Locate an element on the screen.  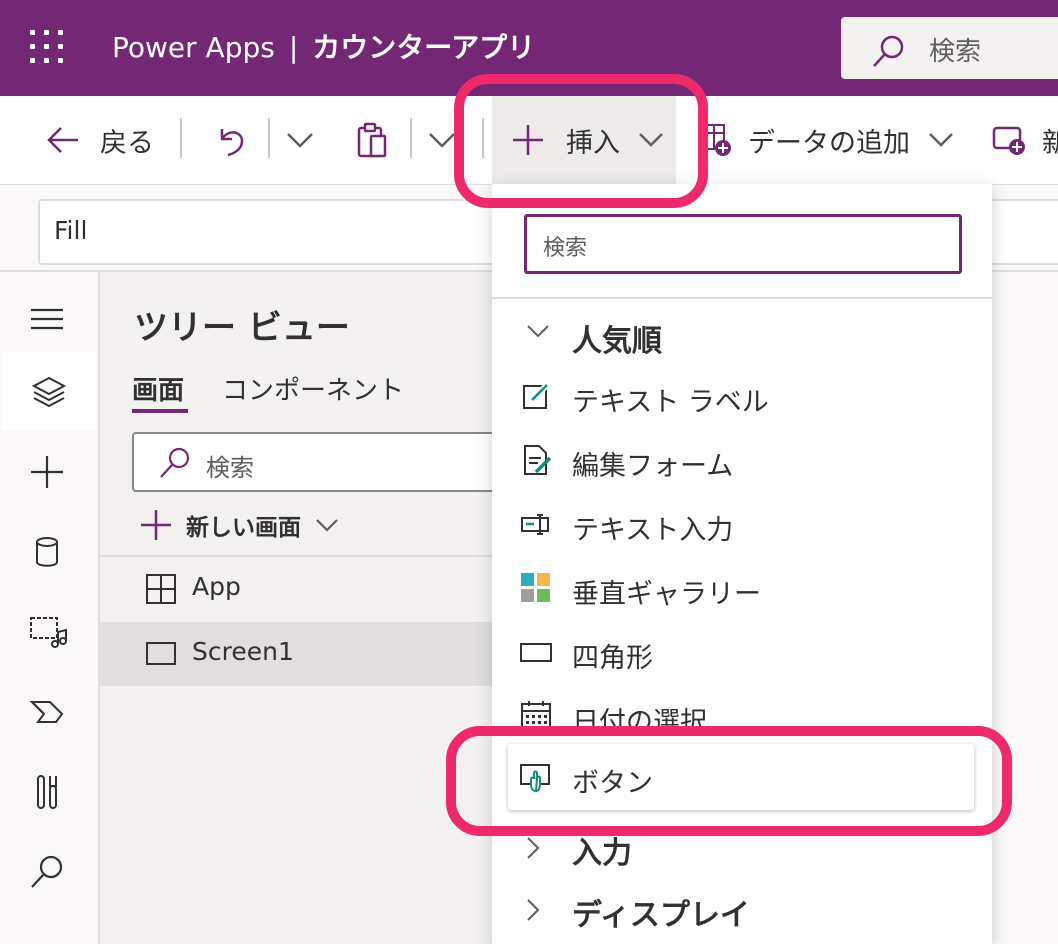
insert-search-placeholder: 検索 is located at coordinates (565, 248).